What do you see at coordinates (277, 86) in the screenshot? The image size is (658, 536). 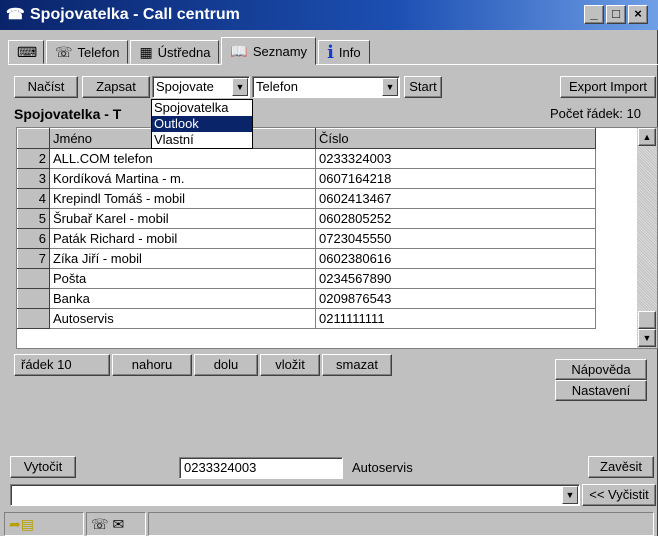 I see `column-select-value: Telefon` at bounding box center [277, 86].